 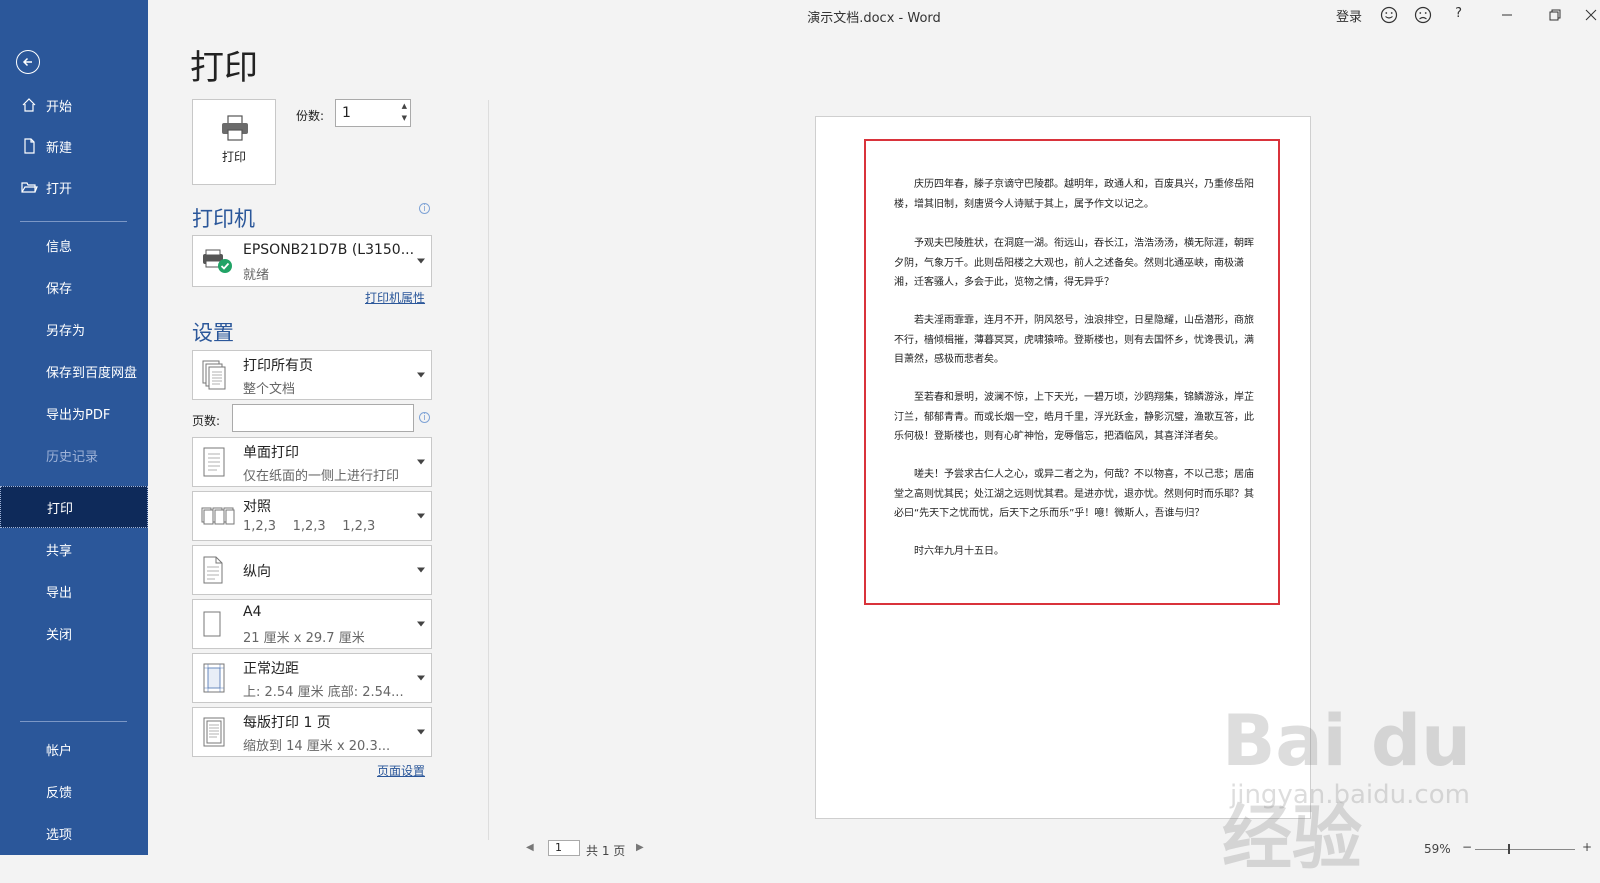 I want to click on sidebar-item-label: 保存到百度网盘, so click(x=92, y=373).